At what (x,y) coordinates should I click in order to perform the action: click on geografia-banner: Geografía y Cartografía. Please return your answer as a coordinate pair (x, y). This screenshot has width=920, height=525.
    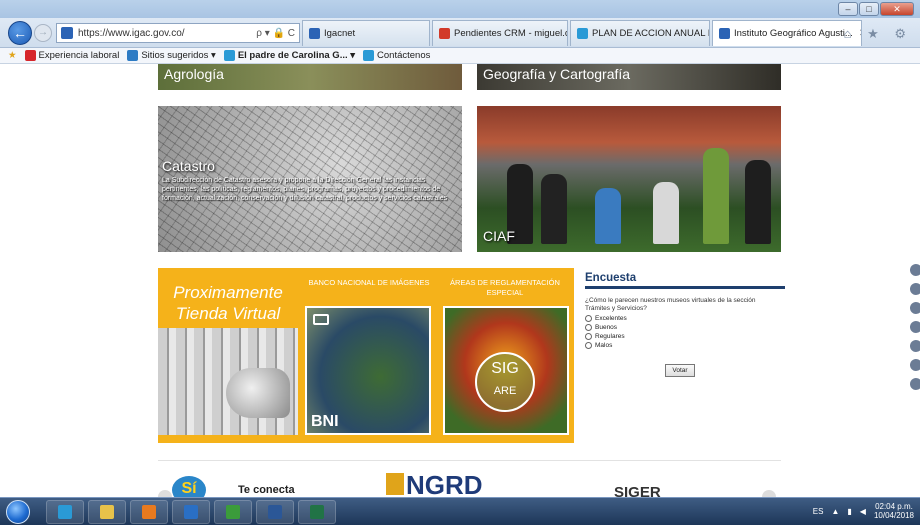
    Looking at the image, I should click on (629, 77).